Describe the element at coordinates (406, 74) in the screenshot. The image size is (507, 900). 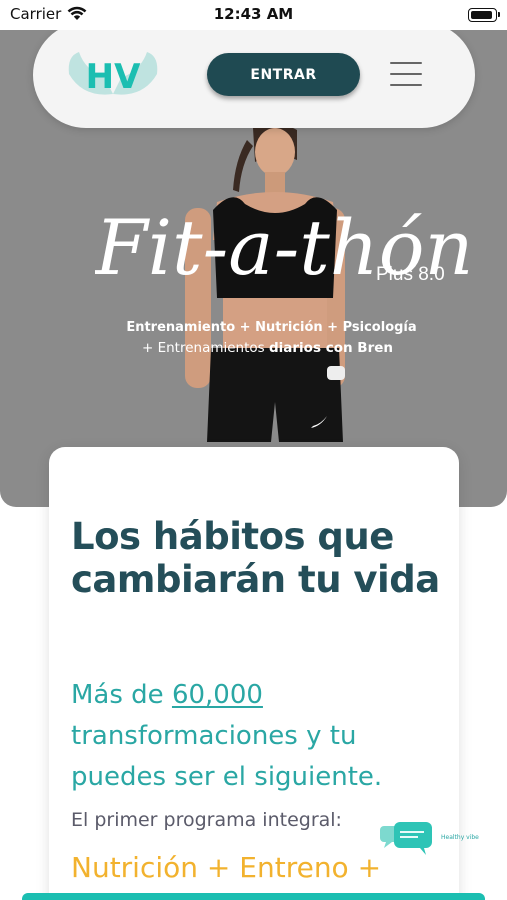
I see `hamburger-icon` at that location.